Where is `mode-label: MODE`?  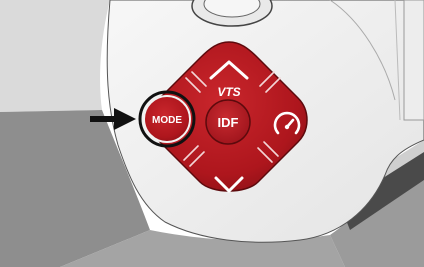
mode-label: MODE is located at coordinates (167, 120).